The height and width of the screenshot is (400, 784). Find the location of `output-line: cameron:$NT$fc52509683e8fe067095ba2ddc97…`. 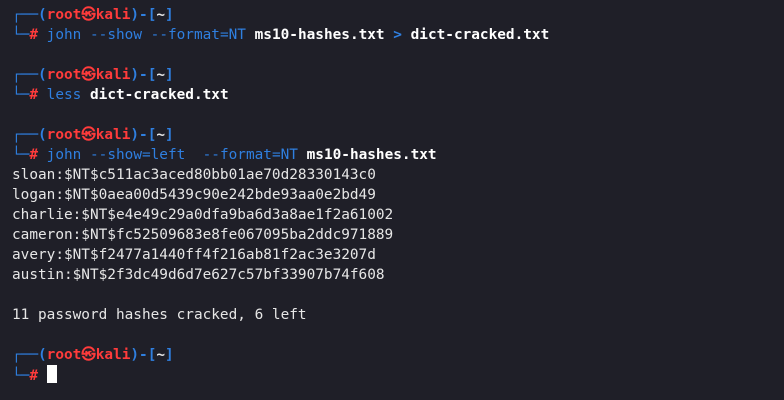

output-line: cameron:$NT$fc52509683e8fe067095ba2ddc97… is located at coordinates (203, 235).